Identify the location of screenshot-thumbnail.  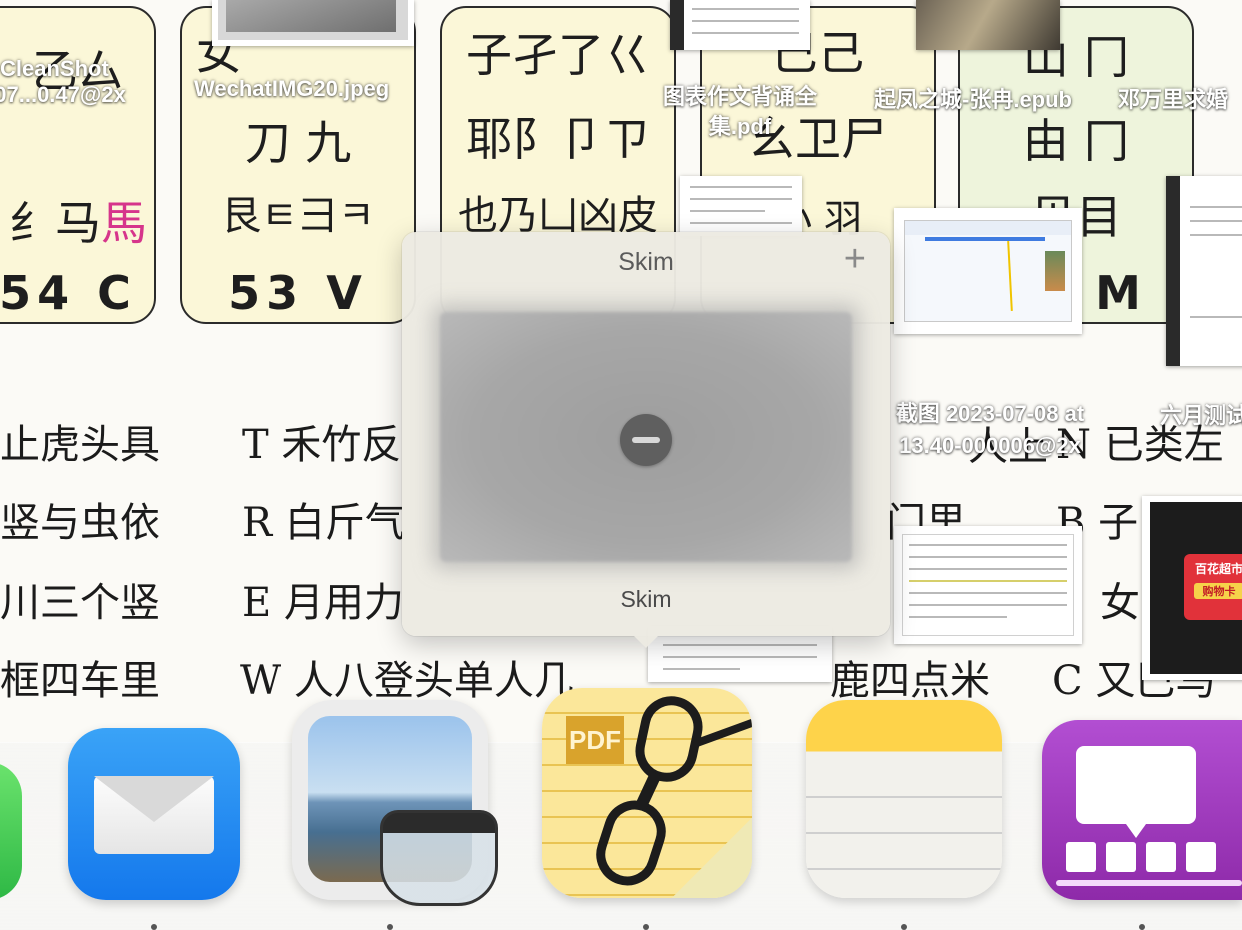
(988, 271).